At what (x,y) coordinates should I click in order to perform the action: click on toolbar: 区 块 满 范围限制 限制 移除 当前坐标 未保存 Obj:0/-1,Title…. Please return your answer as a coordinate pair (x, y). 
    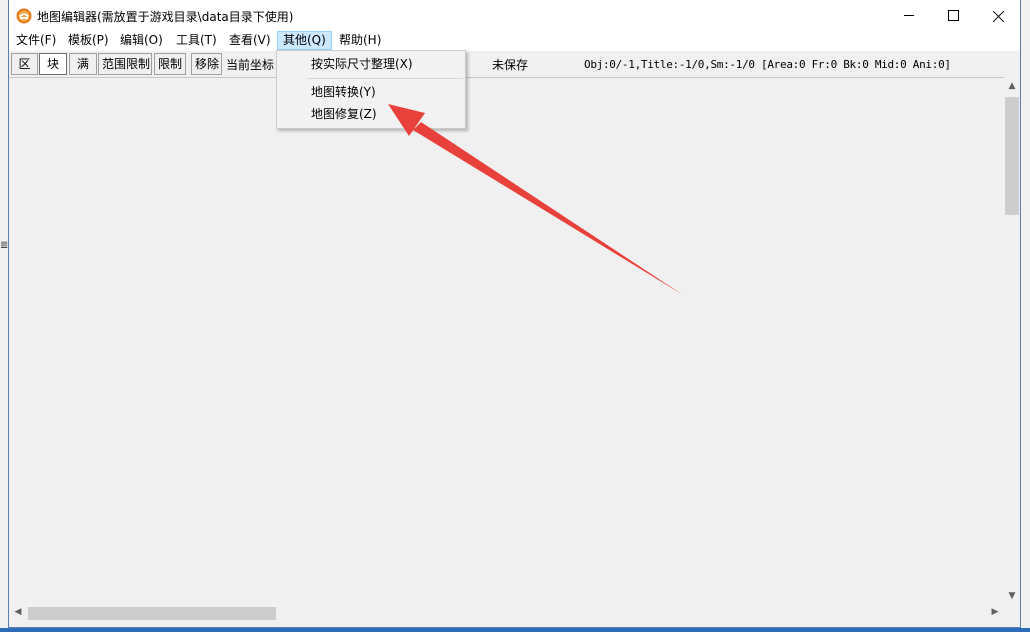
    Looking at the image, I should click on (514, 64).